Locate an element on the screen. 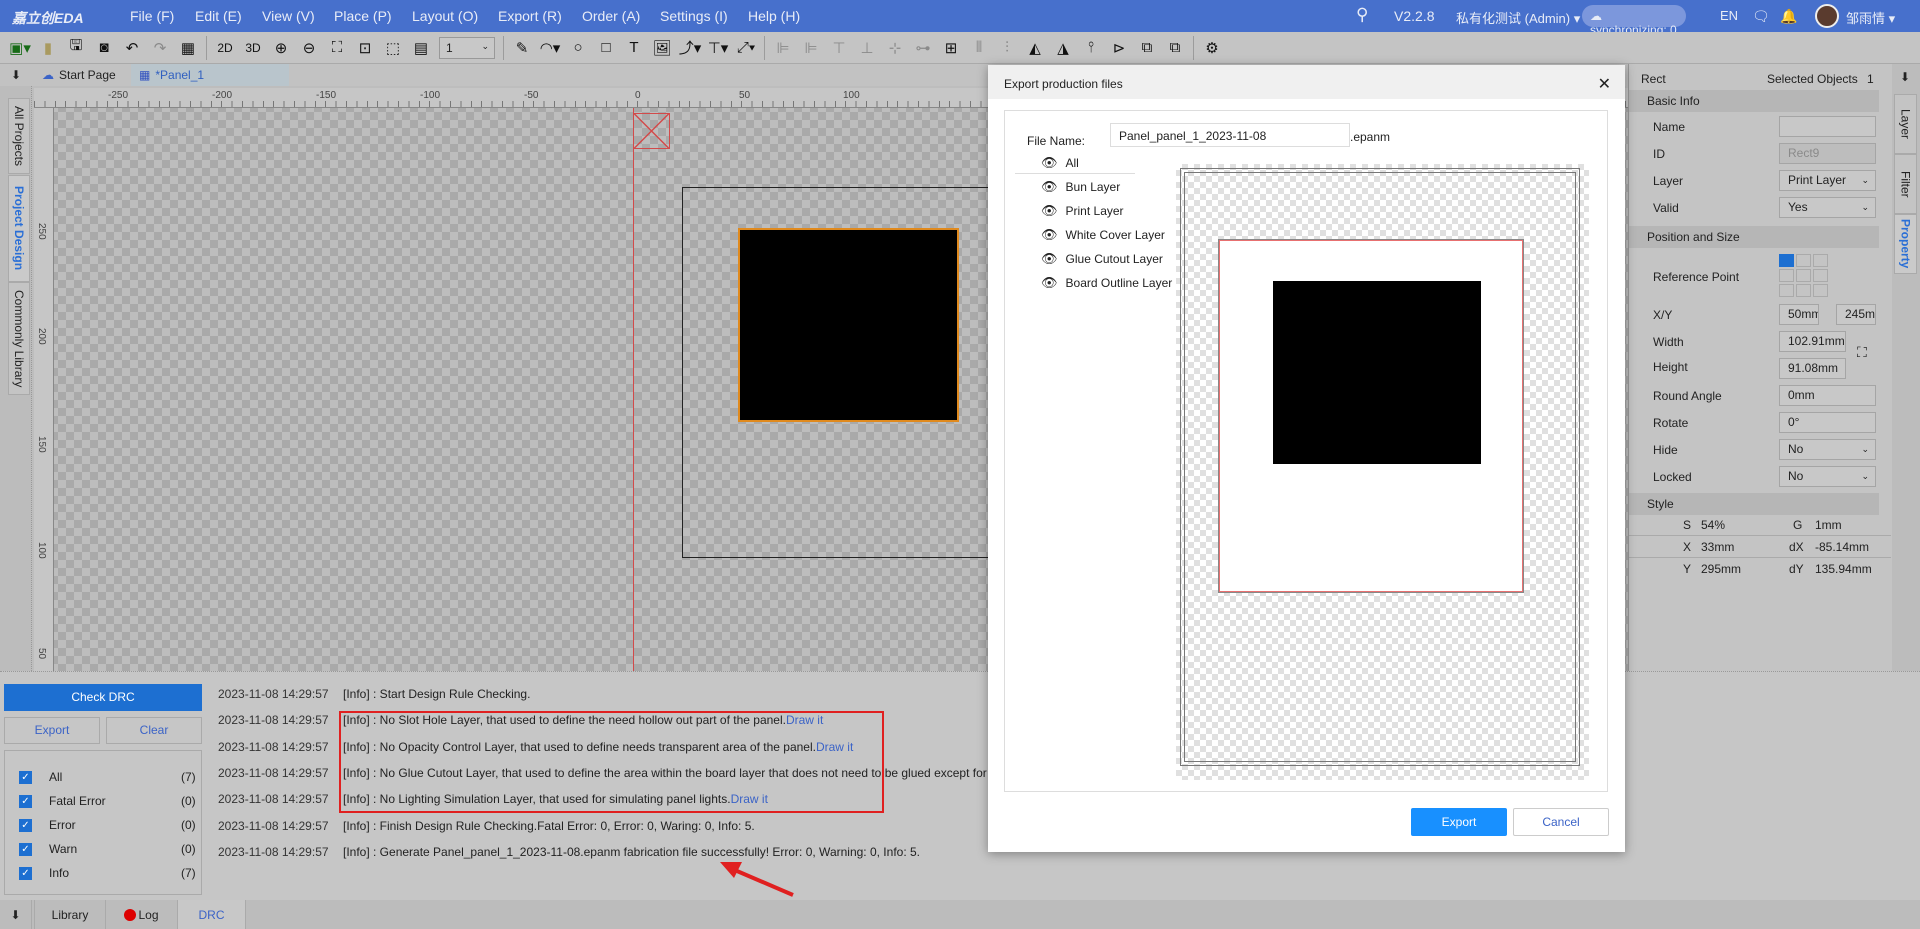 This screenshot has height=929, width=1920. menu-view: View (V) is located at coordinates (288, 16).